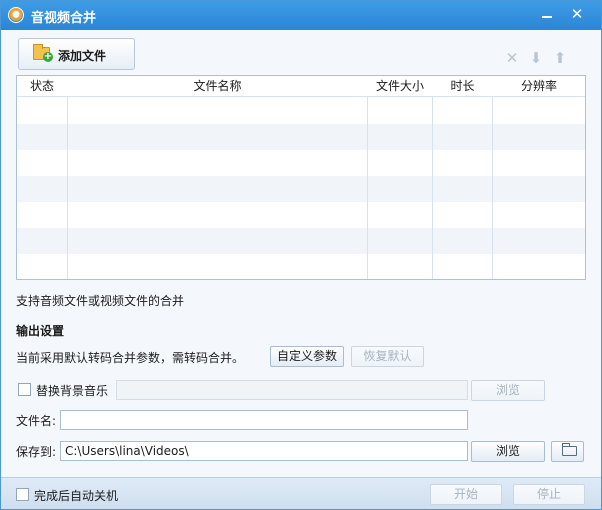 This screenshot has height=510, width=602. I want to click on title-bar: 音视频合并 ✕, so click(301, 15).